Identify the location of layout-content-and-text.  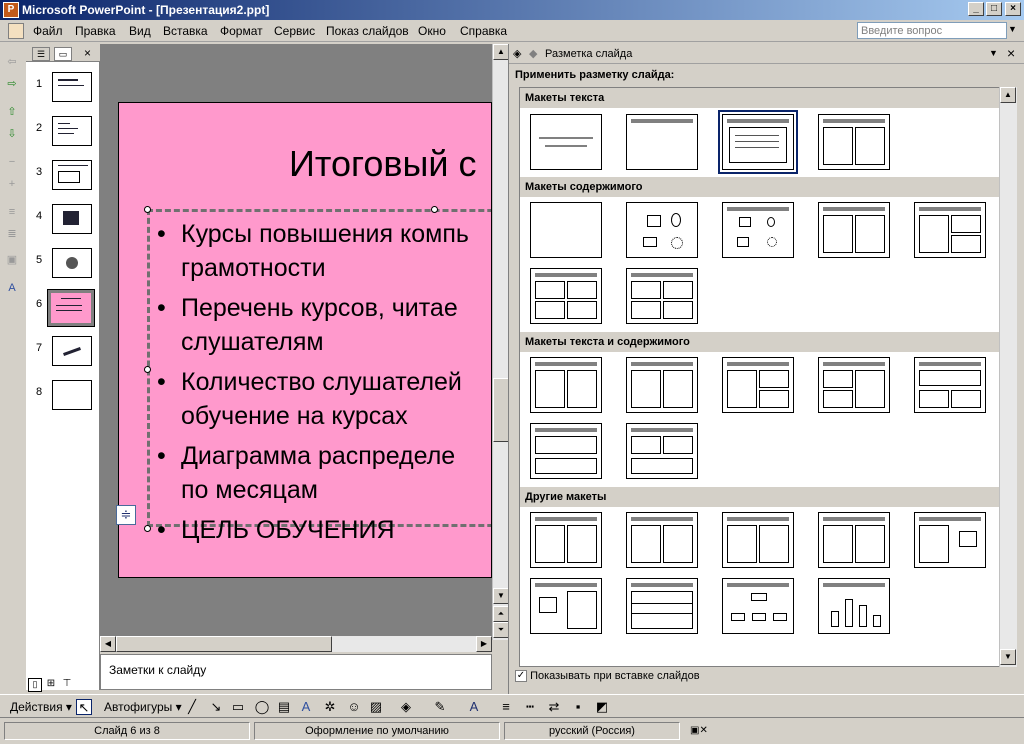
(662, 385).